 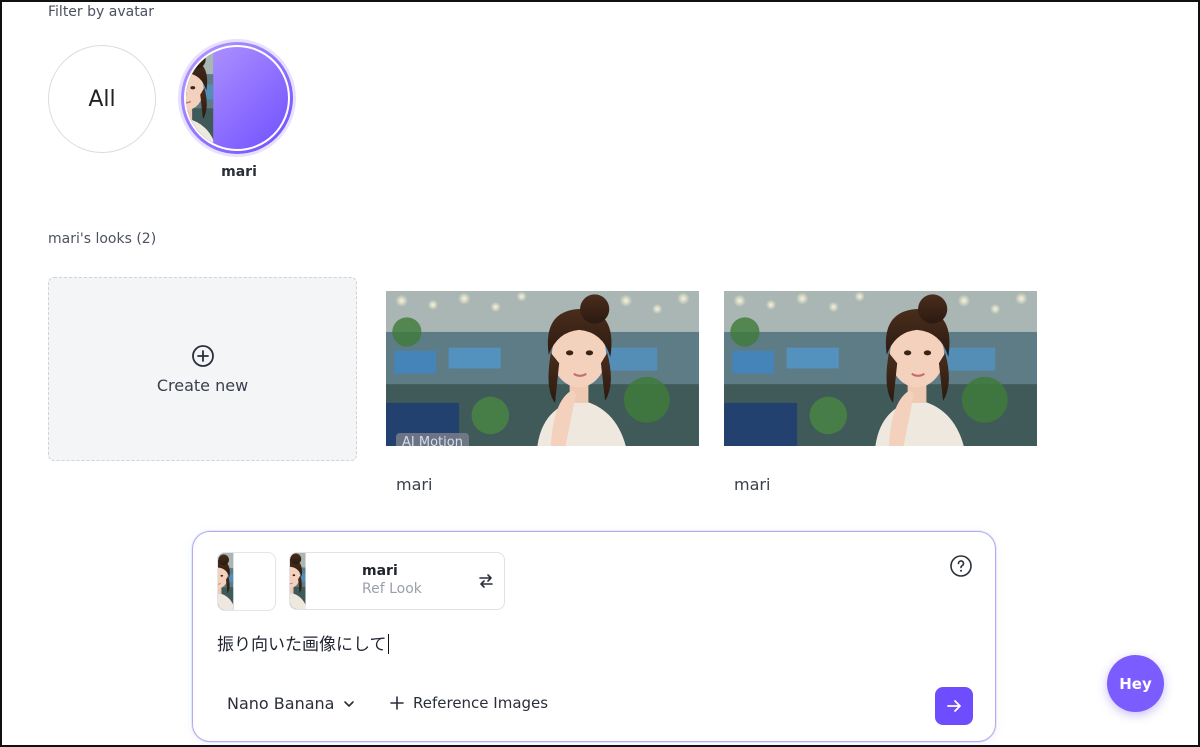 What do you see at coordinates (1135, 683) in the screenshot?
I see `chat-widget-button: Hey` at bounding box center [1135, 683].